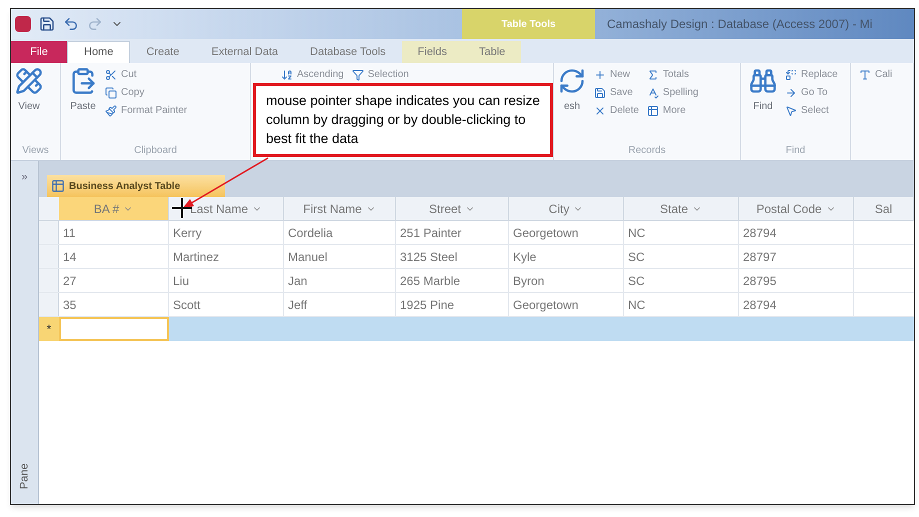  Describe the element at coordinates (681, 208) in the screenshot. I see `column-header: State` at that location.